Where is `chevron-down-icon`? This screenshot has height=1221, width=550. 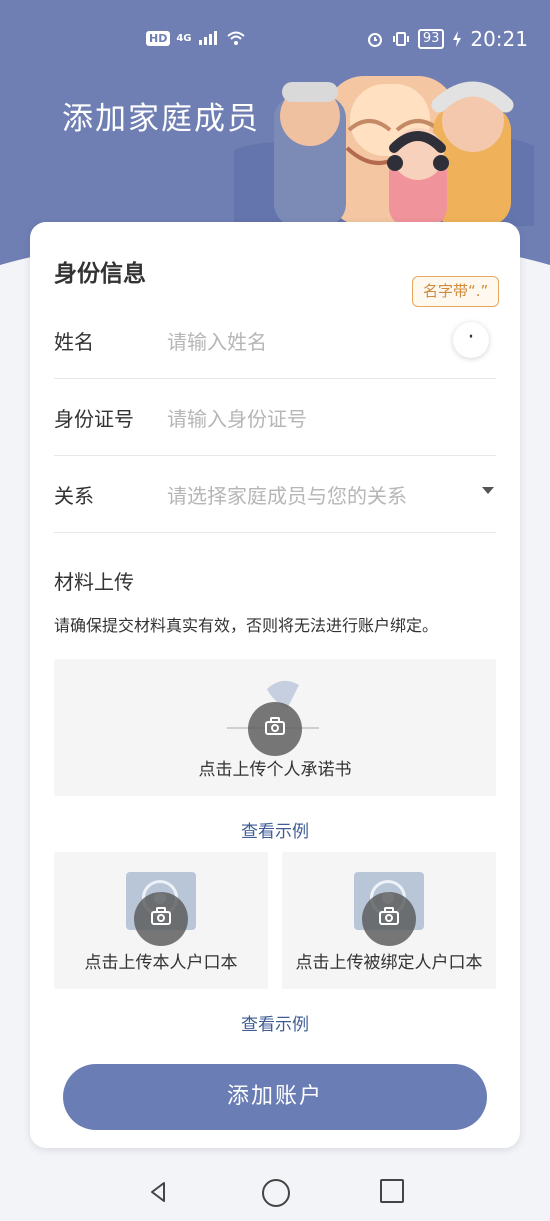 chevron-down-icon is located at coordinates (488, 490).